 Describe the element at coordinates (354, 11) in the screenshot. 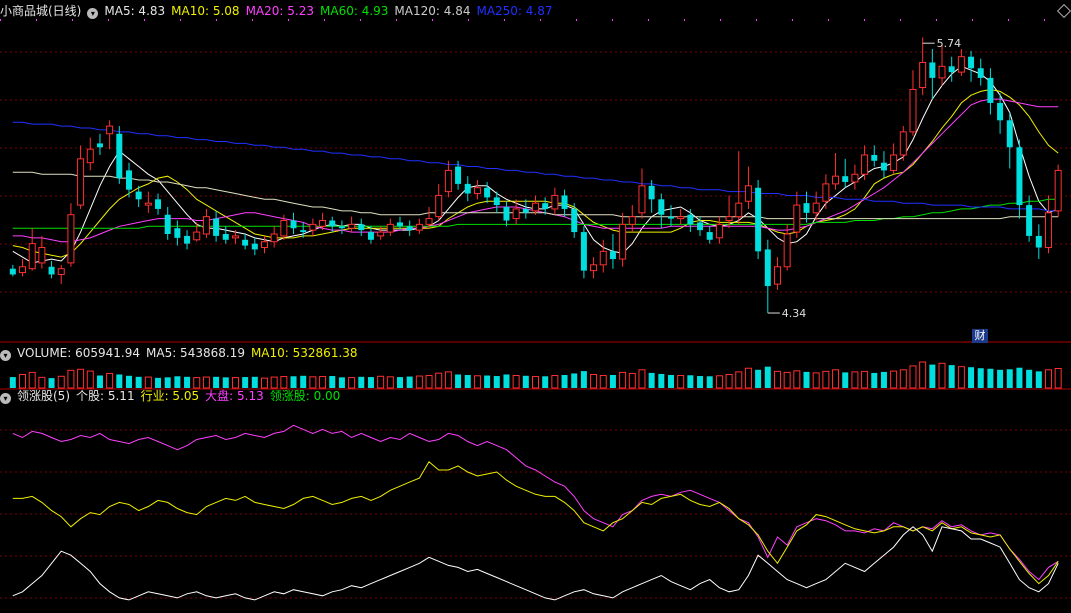

I see `legend-ma60: MA60: 4.93` at that location.